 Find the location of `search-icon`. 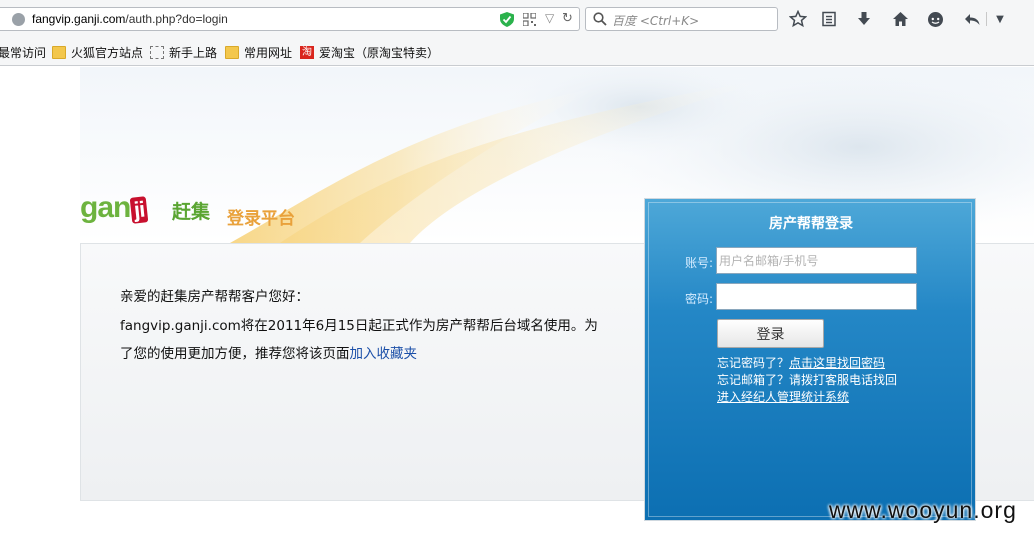

search-icon is located at coordinates (600, 19).